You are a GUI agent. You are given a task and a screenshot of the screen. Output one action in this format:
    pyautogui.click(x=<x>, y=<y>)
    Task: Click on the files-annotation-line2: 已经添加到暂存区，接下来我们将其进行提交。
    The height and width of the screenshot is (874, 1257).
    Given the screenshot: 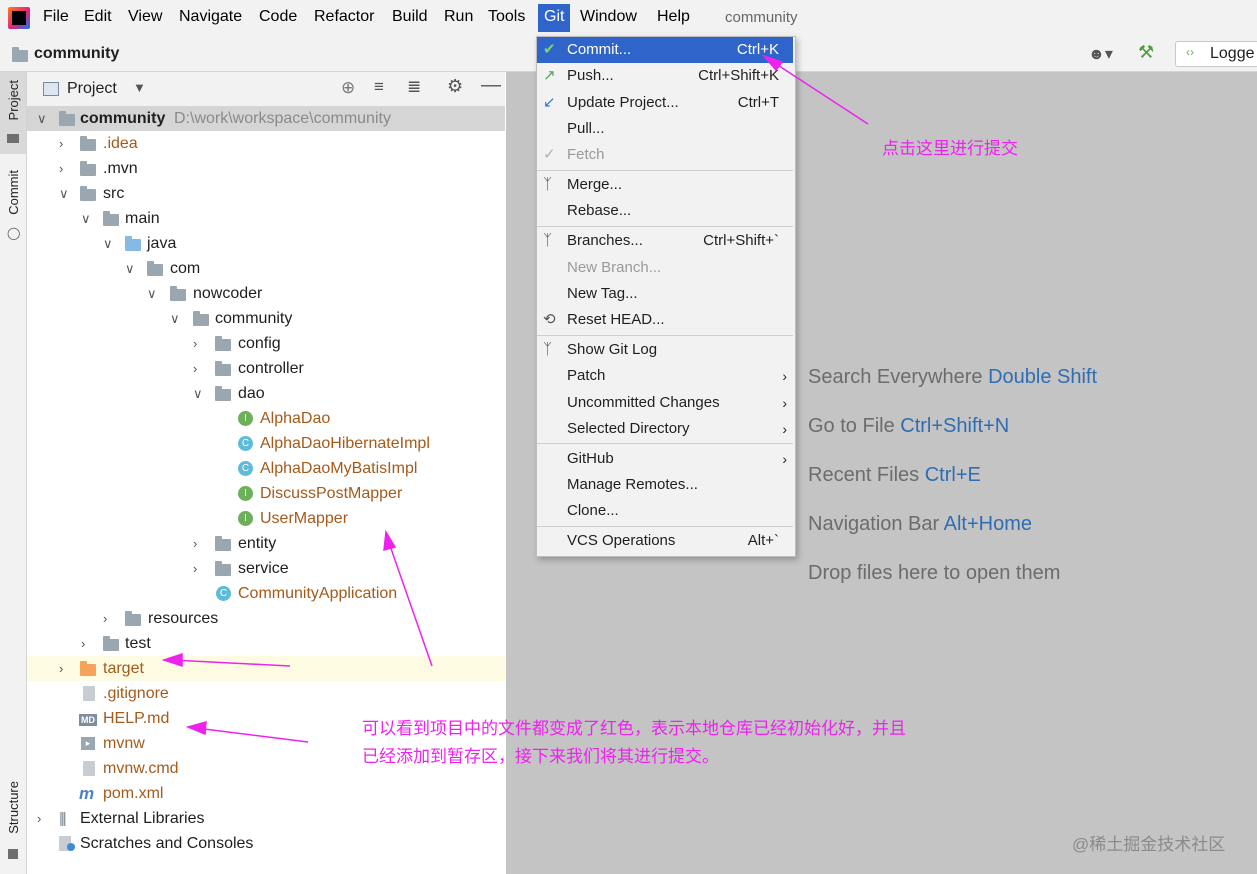 What is the action you would take?
    pyautogui.click(x=540, y=756)
    